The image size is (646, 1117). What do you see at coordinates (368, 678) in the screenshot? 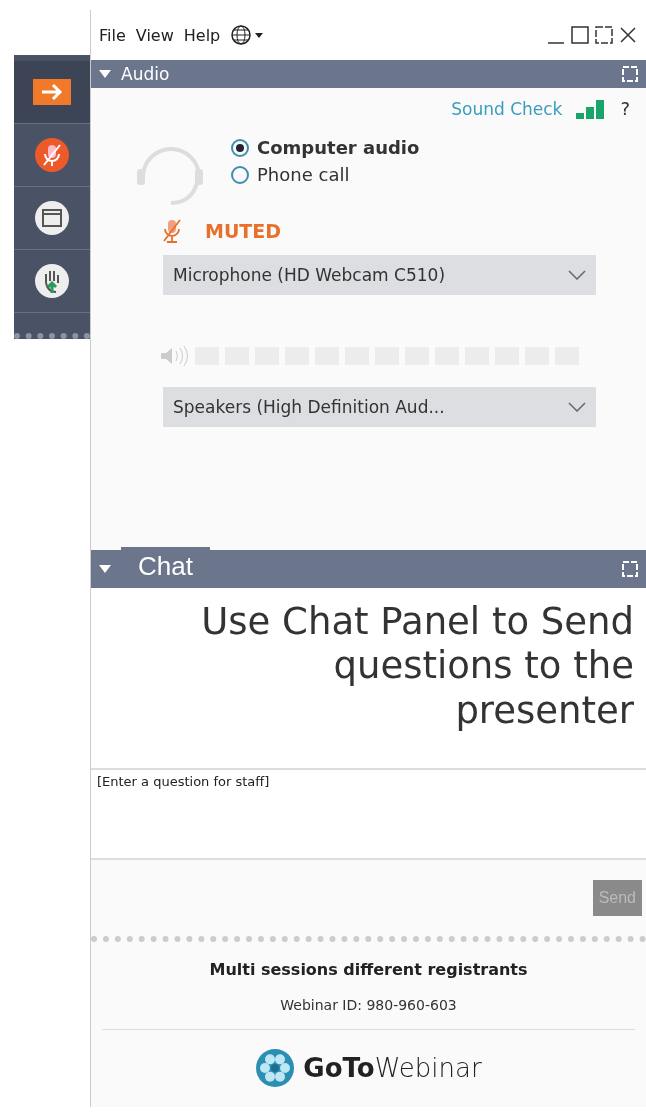
I see `chat-message: Use Chat Panel to Send questions to the presenter` at bounding box center [368, 678].